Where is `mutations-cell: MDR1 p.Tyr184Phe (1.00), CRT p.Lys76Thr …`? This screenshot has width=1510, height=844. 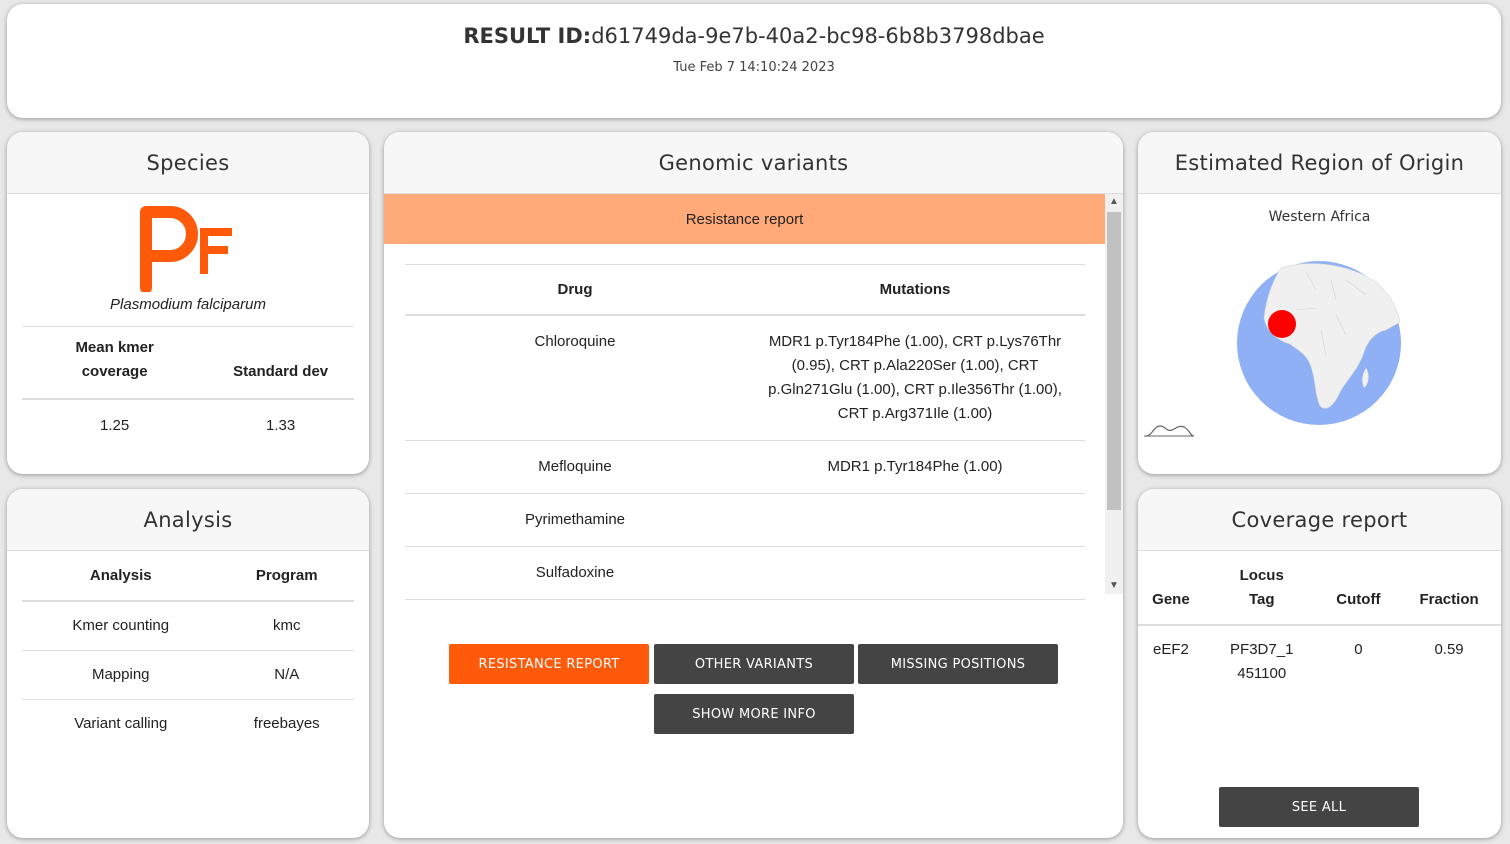
mutations-cell: MDR1 p.Tyr184Phe (1.00), CRT p.Lys76Thr … is located at coordinates (915, 377).